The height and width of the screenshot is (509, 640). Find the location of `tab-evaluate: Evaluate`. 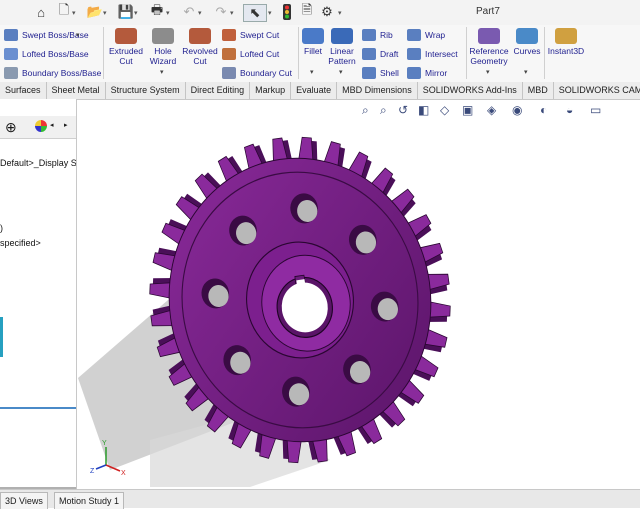

tab-evaluate: Evaluate is located at coordinates (314, 90).